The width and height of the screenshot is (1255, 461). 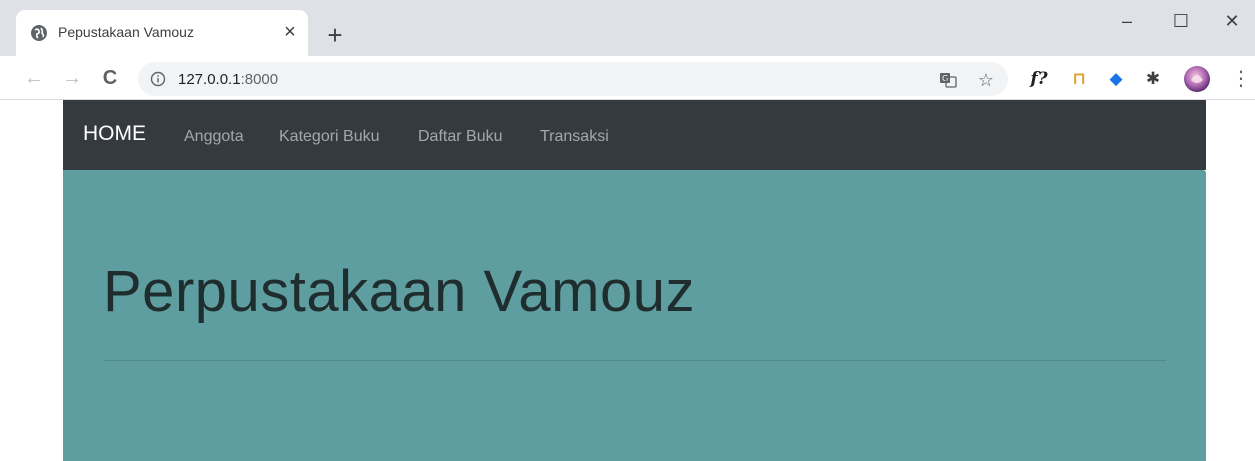 I want to click on url-text: 127.0.0.1:8000, so click(x=228, y=79).